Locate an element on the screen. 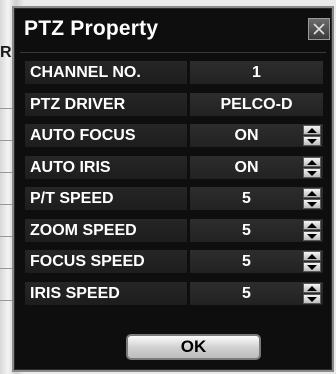  ok-button: OK is located at coordinates (193, 347).